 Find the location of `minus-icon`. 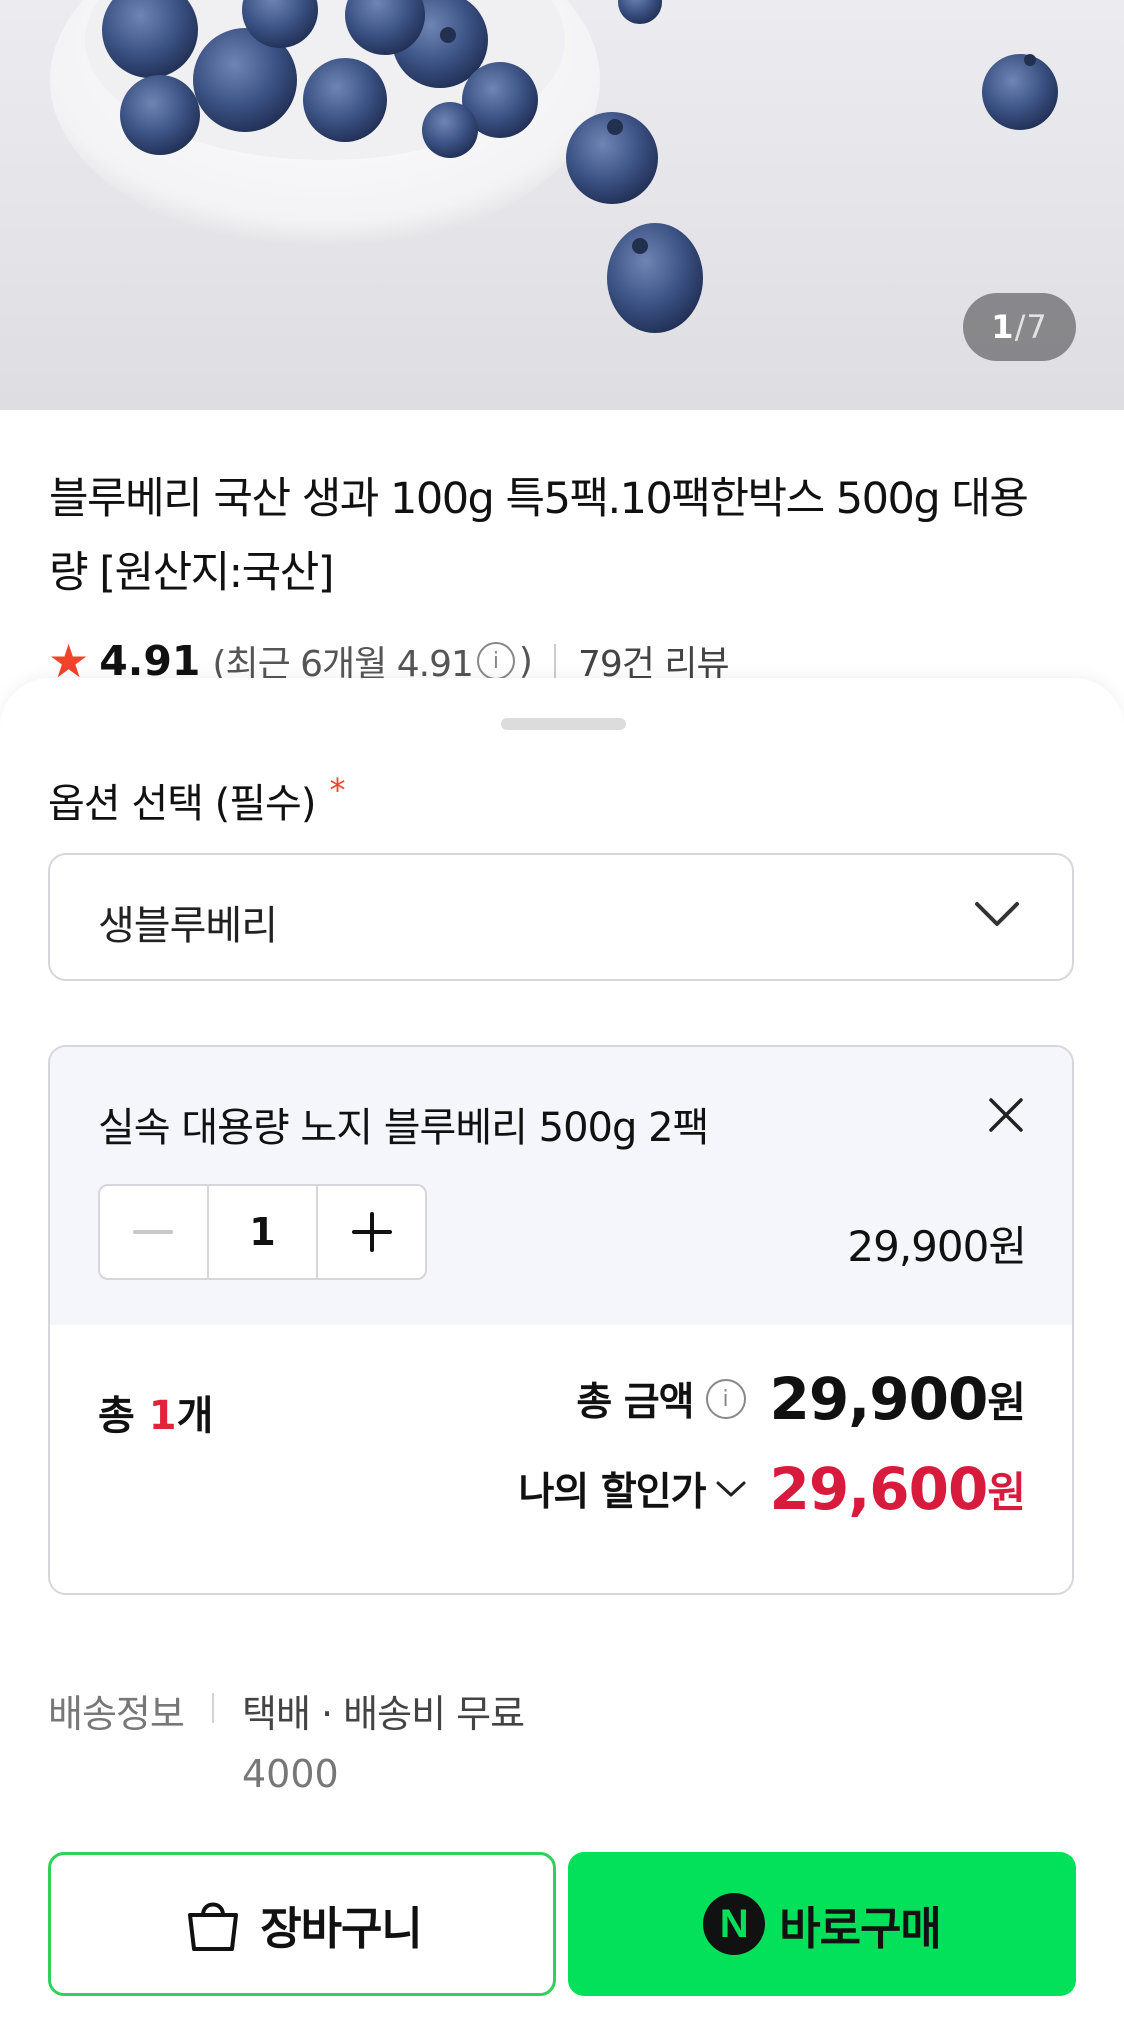

minus-icon is located at coordinates (153, 1232).